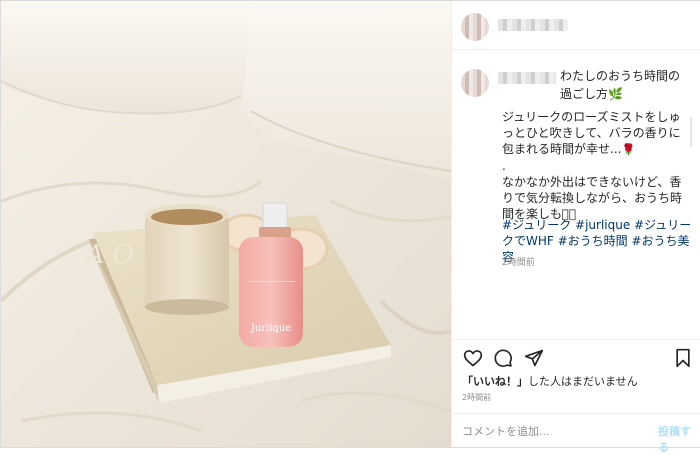  I want to click on caption-timestamp: 2時間前, so click(518, 261).